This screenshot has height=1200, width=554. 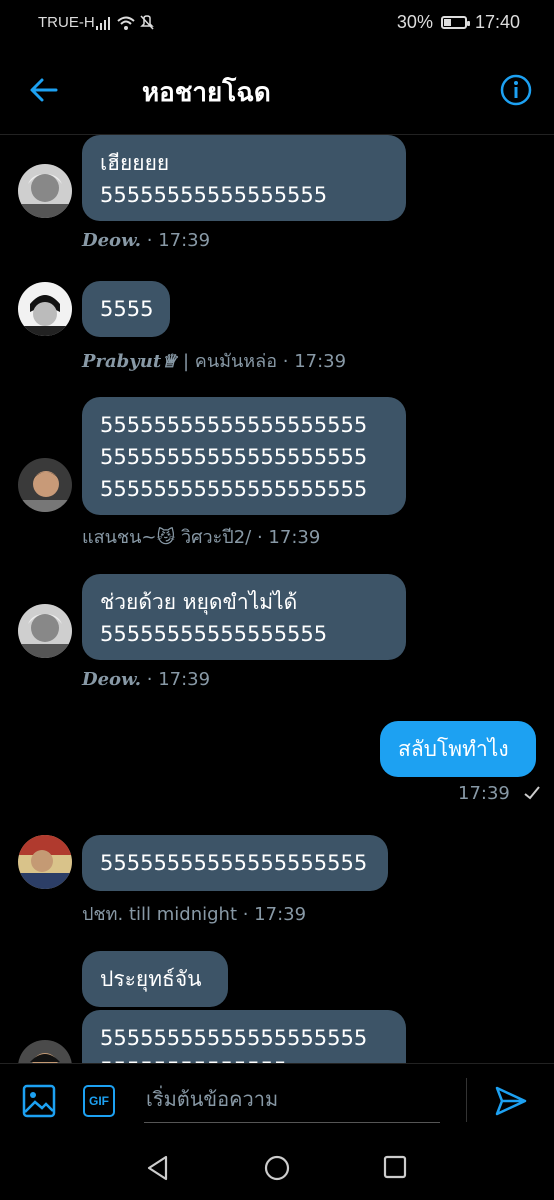 I want to click on divider, so click(x=466, y=1100).